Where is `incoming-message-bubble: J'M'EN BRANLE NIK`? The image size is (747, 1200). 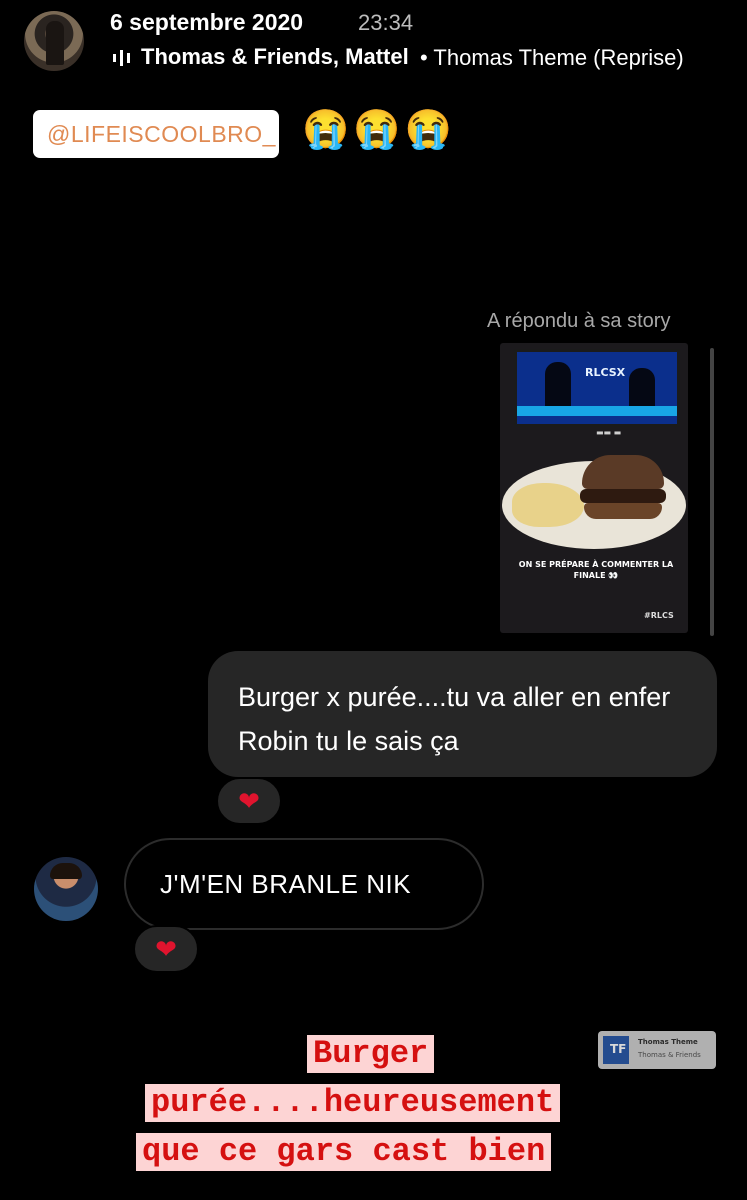 incoming-message-bubble: J'M'EN BRANLE NIK is located at coordinates (304, 884).